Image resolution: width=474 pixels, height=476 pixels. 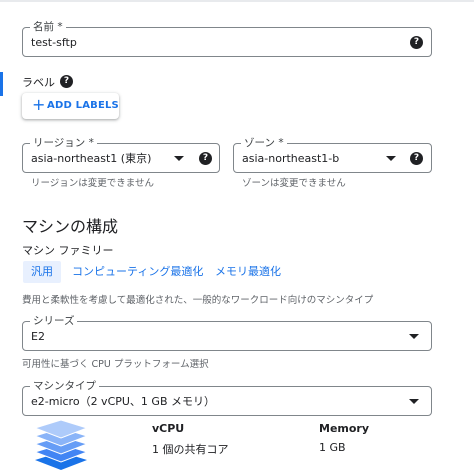 I want to click on machine-config-title: マシンの構成, so click(x=70, y=226).